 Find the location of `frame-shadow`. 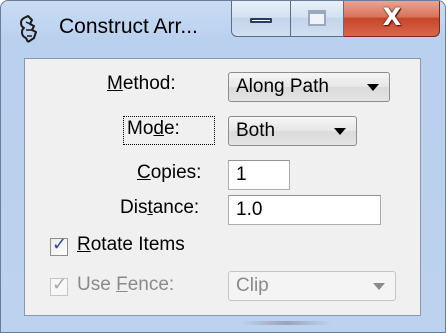

frame-shadow is located at coordinates (286, 323).